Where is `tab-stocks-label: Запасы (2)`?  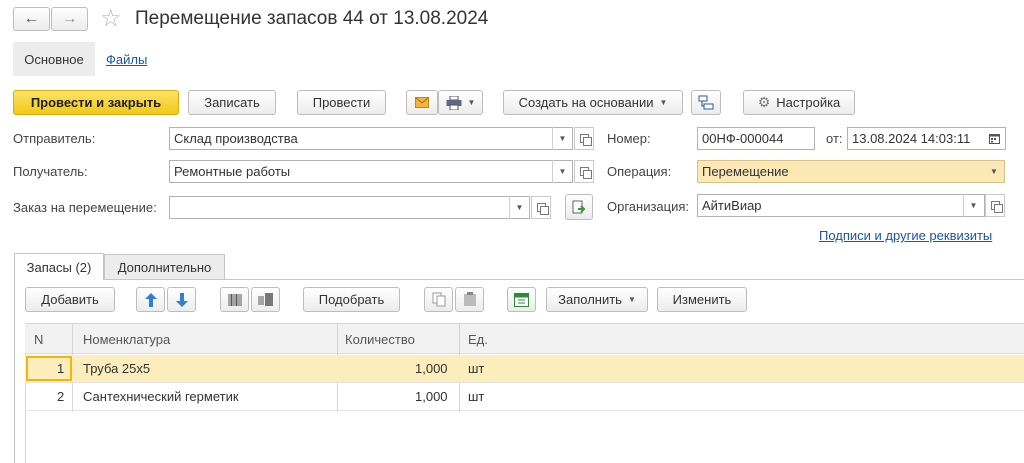 tab-stocks-label: Запасы (2) is located at coordinates (59, 267).